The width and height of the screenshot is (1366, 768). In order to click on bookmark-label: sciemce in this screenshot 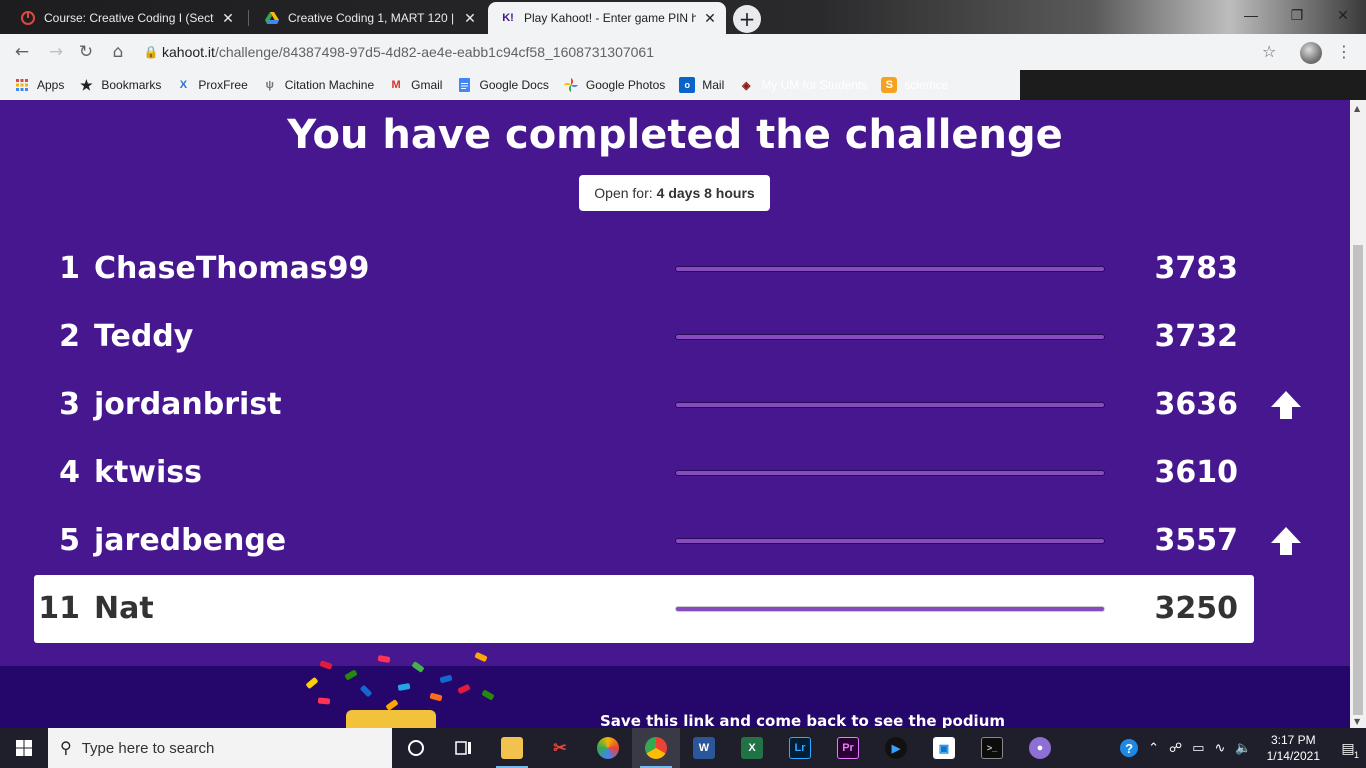, I will do `click(926, 85)`.